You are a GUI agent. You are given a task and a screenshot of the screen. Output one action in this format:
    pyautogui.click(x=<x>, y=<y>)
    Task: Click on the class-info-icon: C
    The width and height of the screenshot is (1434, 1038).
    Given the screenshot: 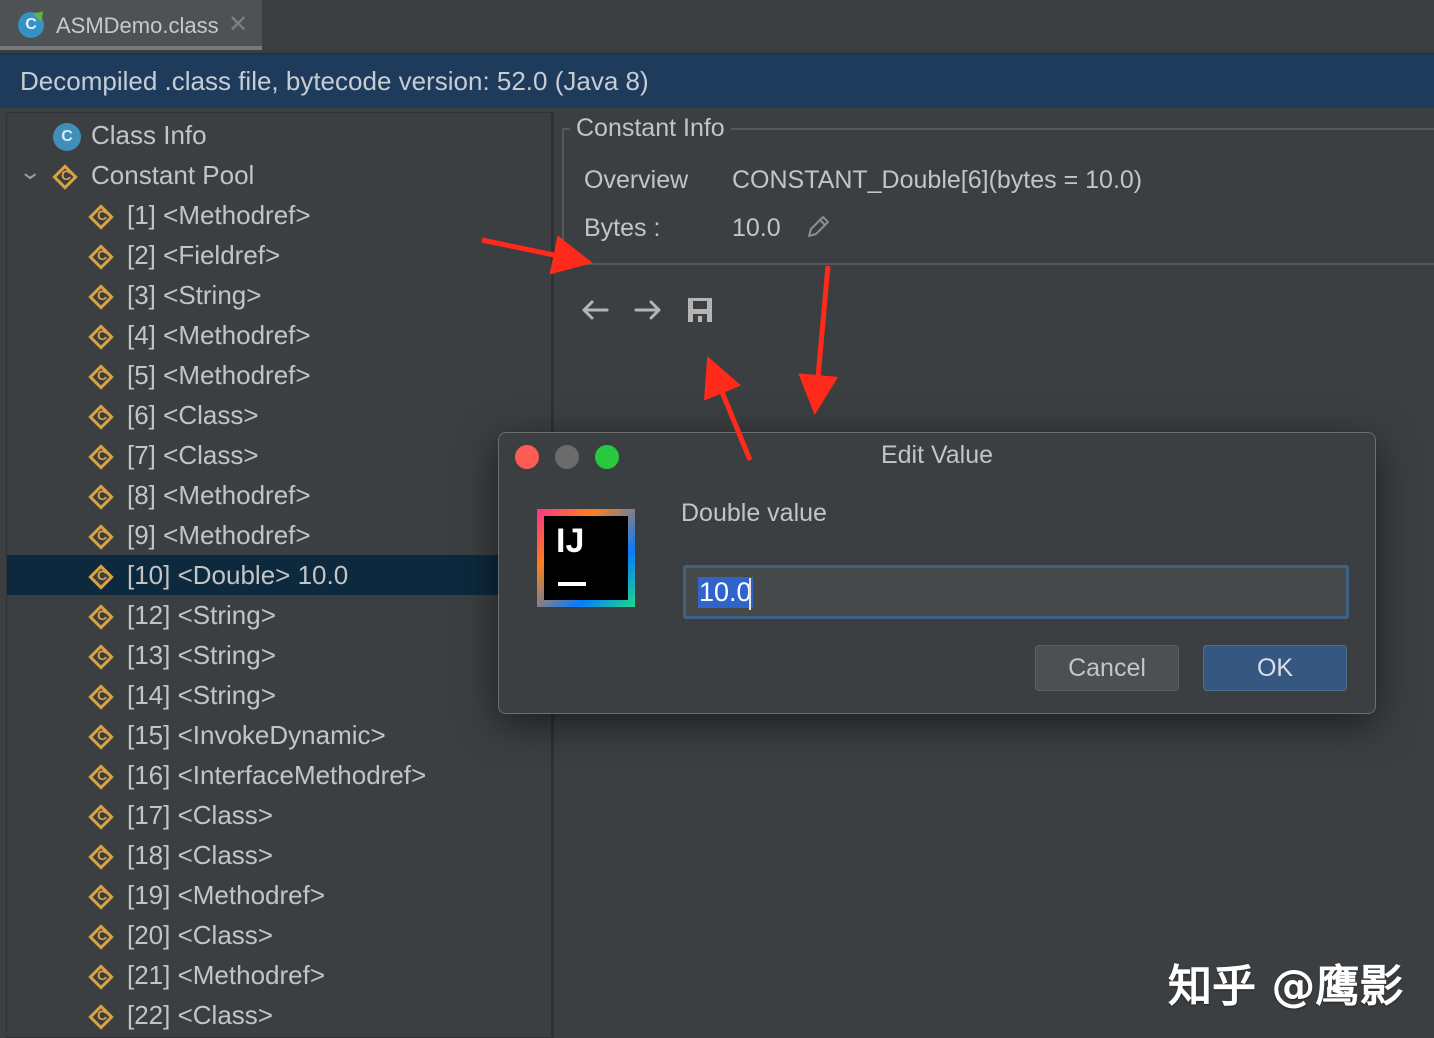 What is the action you would take?
    pyautogui.click(x=67, y=137)
    